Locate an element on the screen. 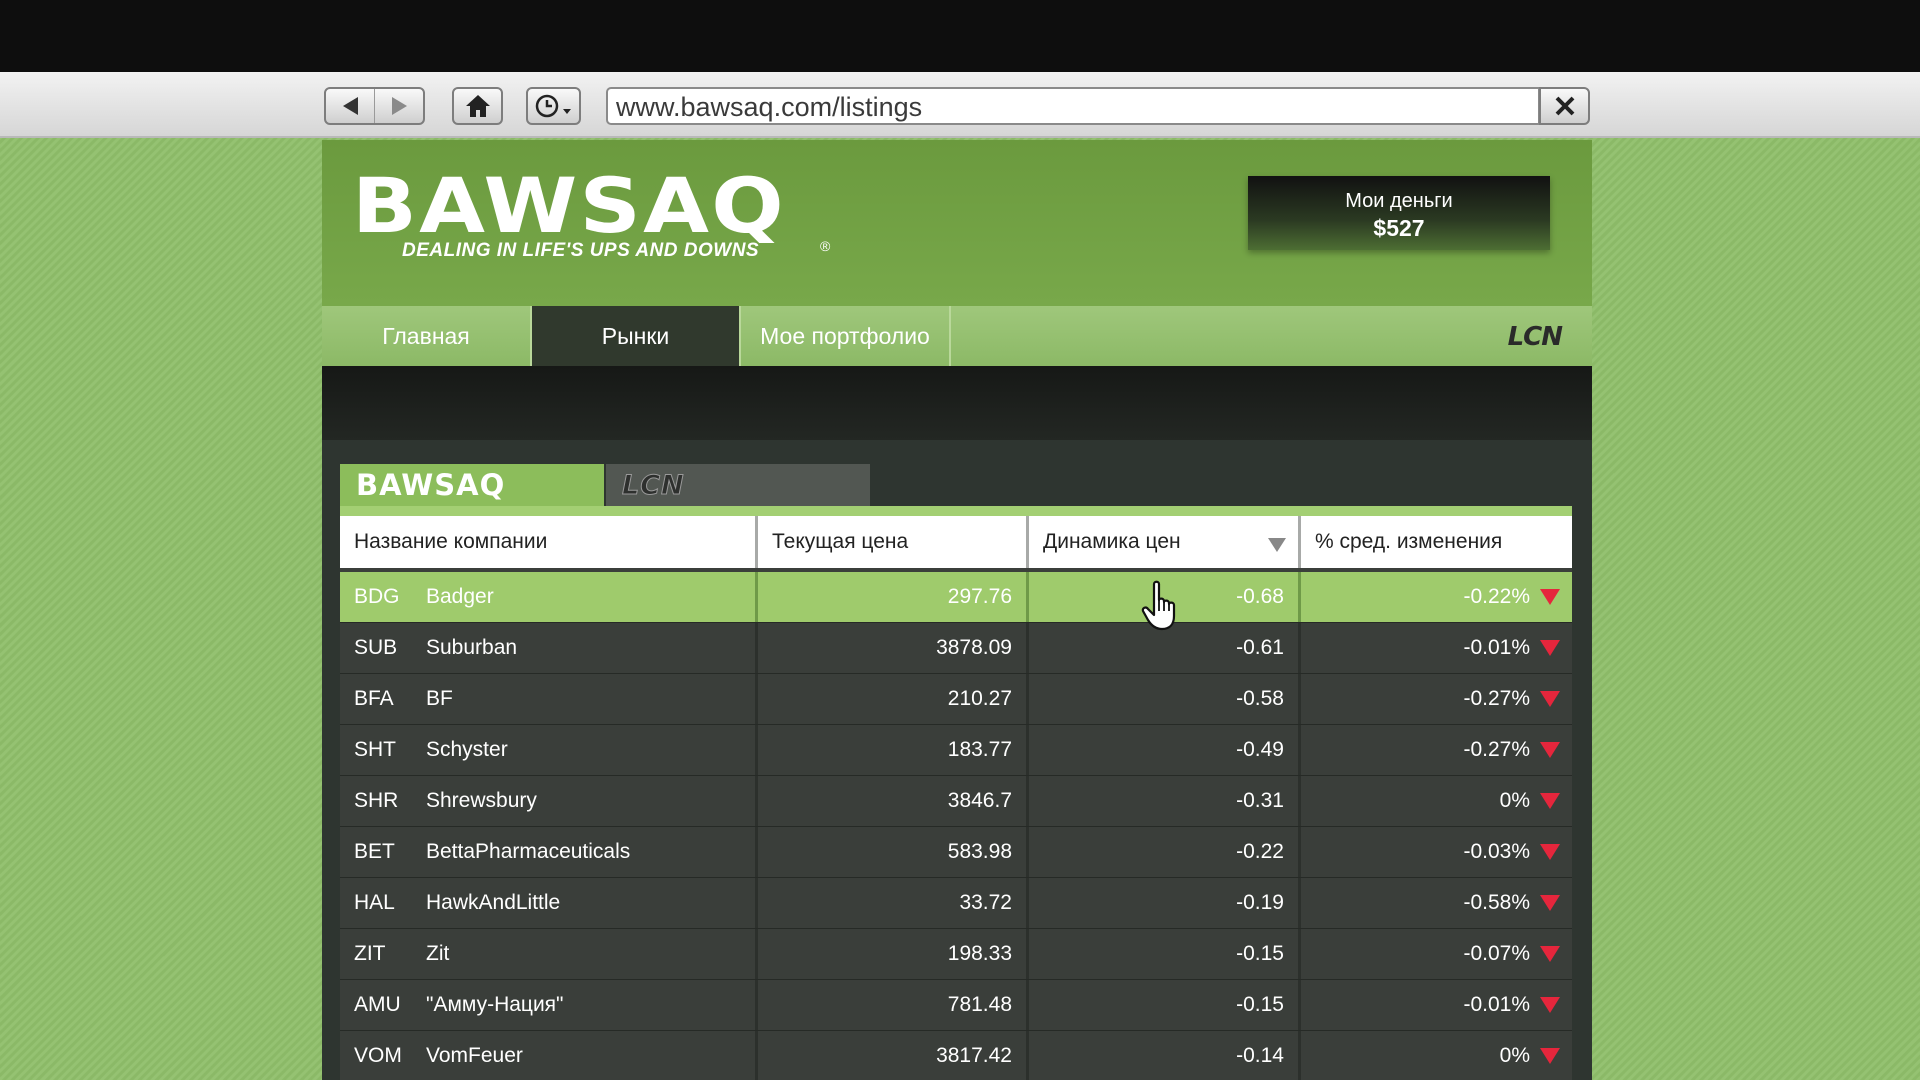 This screenshot has height=1080, width=1920. pct-cell: -0.01% is located at coordinates (1436, 648).